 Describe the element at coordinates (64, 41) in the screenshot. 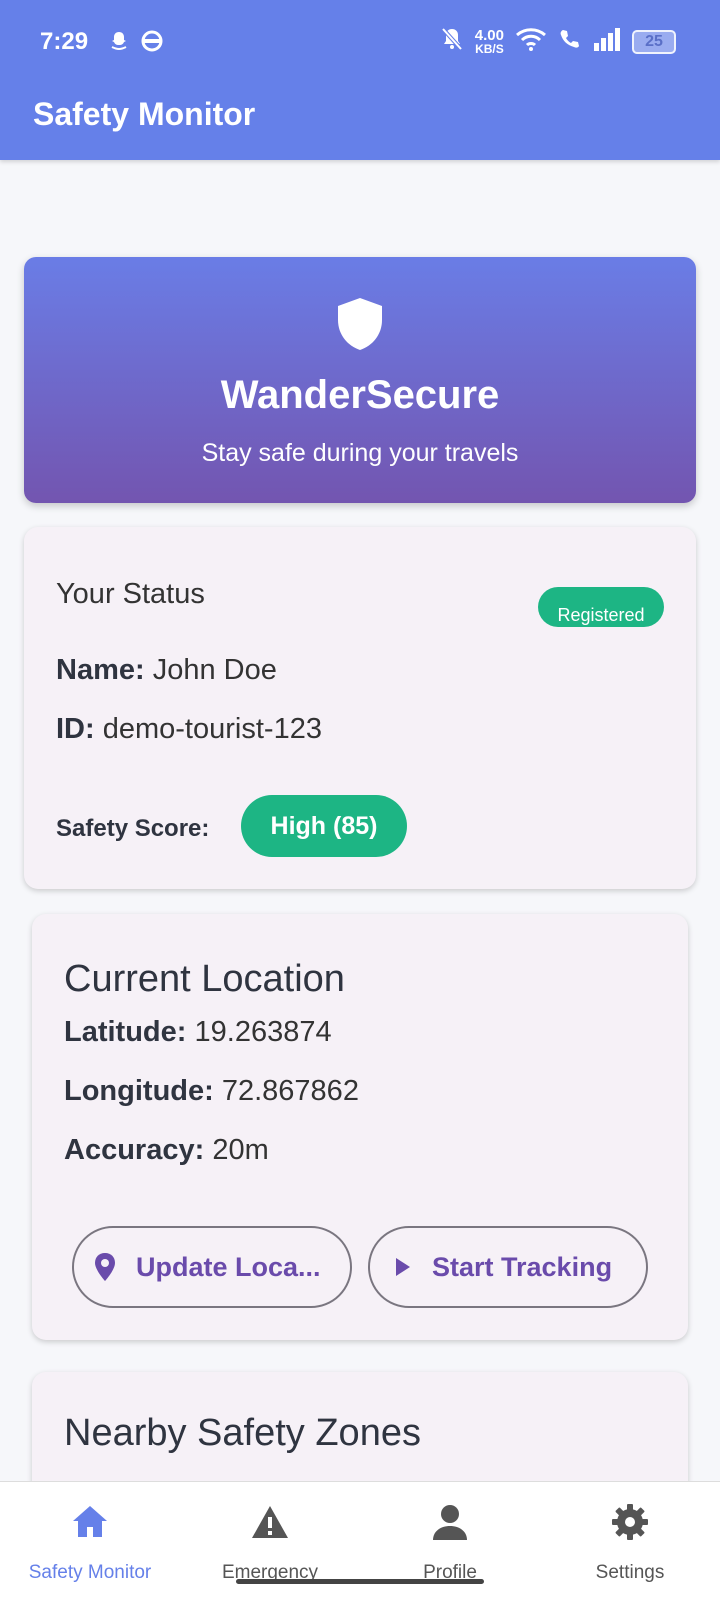

I see `status-time: 7:29` at that location.